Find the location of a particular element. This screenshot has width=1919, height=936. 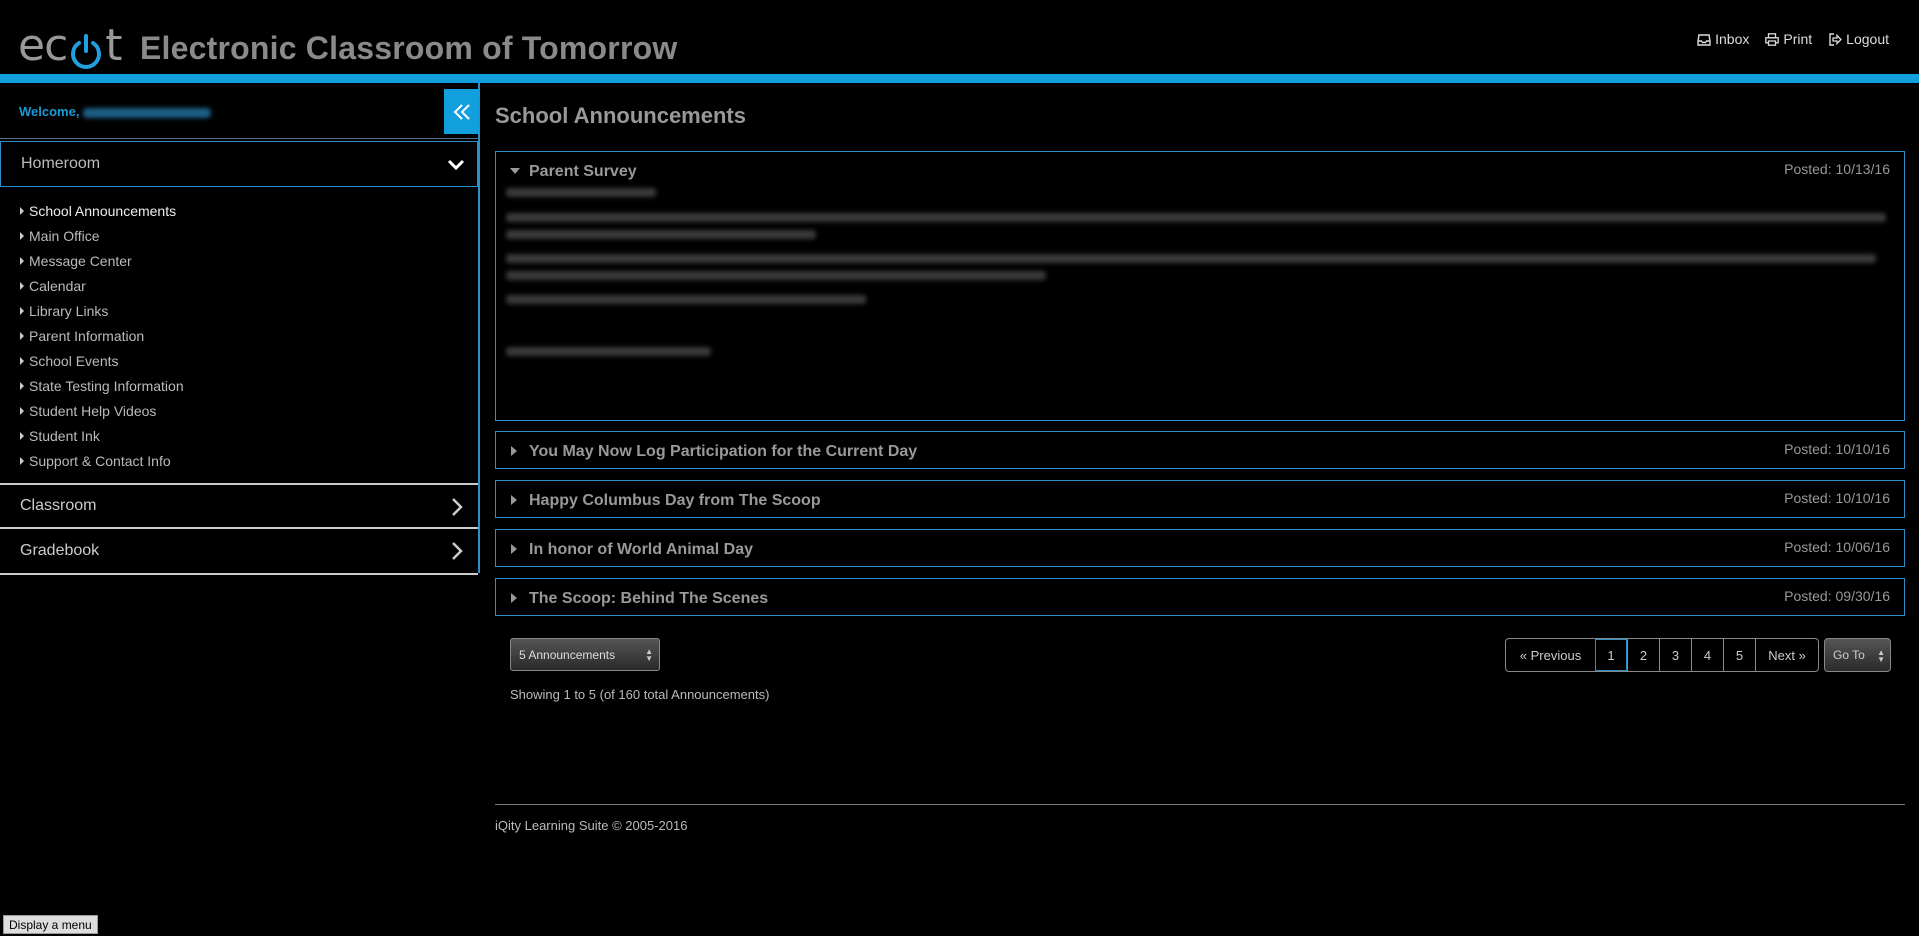

ecot-logo: ec t is located at coordinates (70, 45).